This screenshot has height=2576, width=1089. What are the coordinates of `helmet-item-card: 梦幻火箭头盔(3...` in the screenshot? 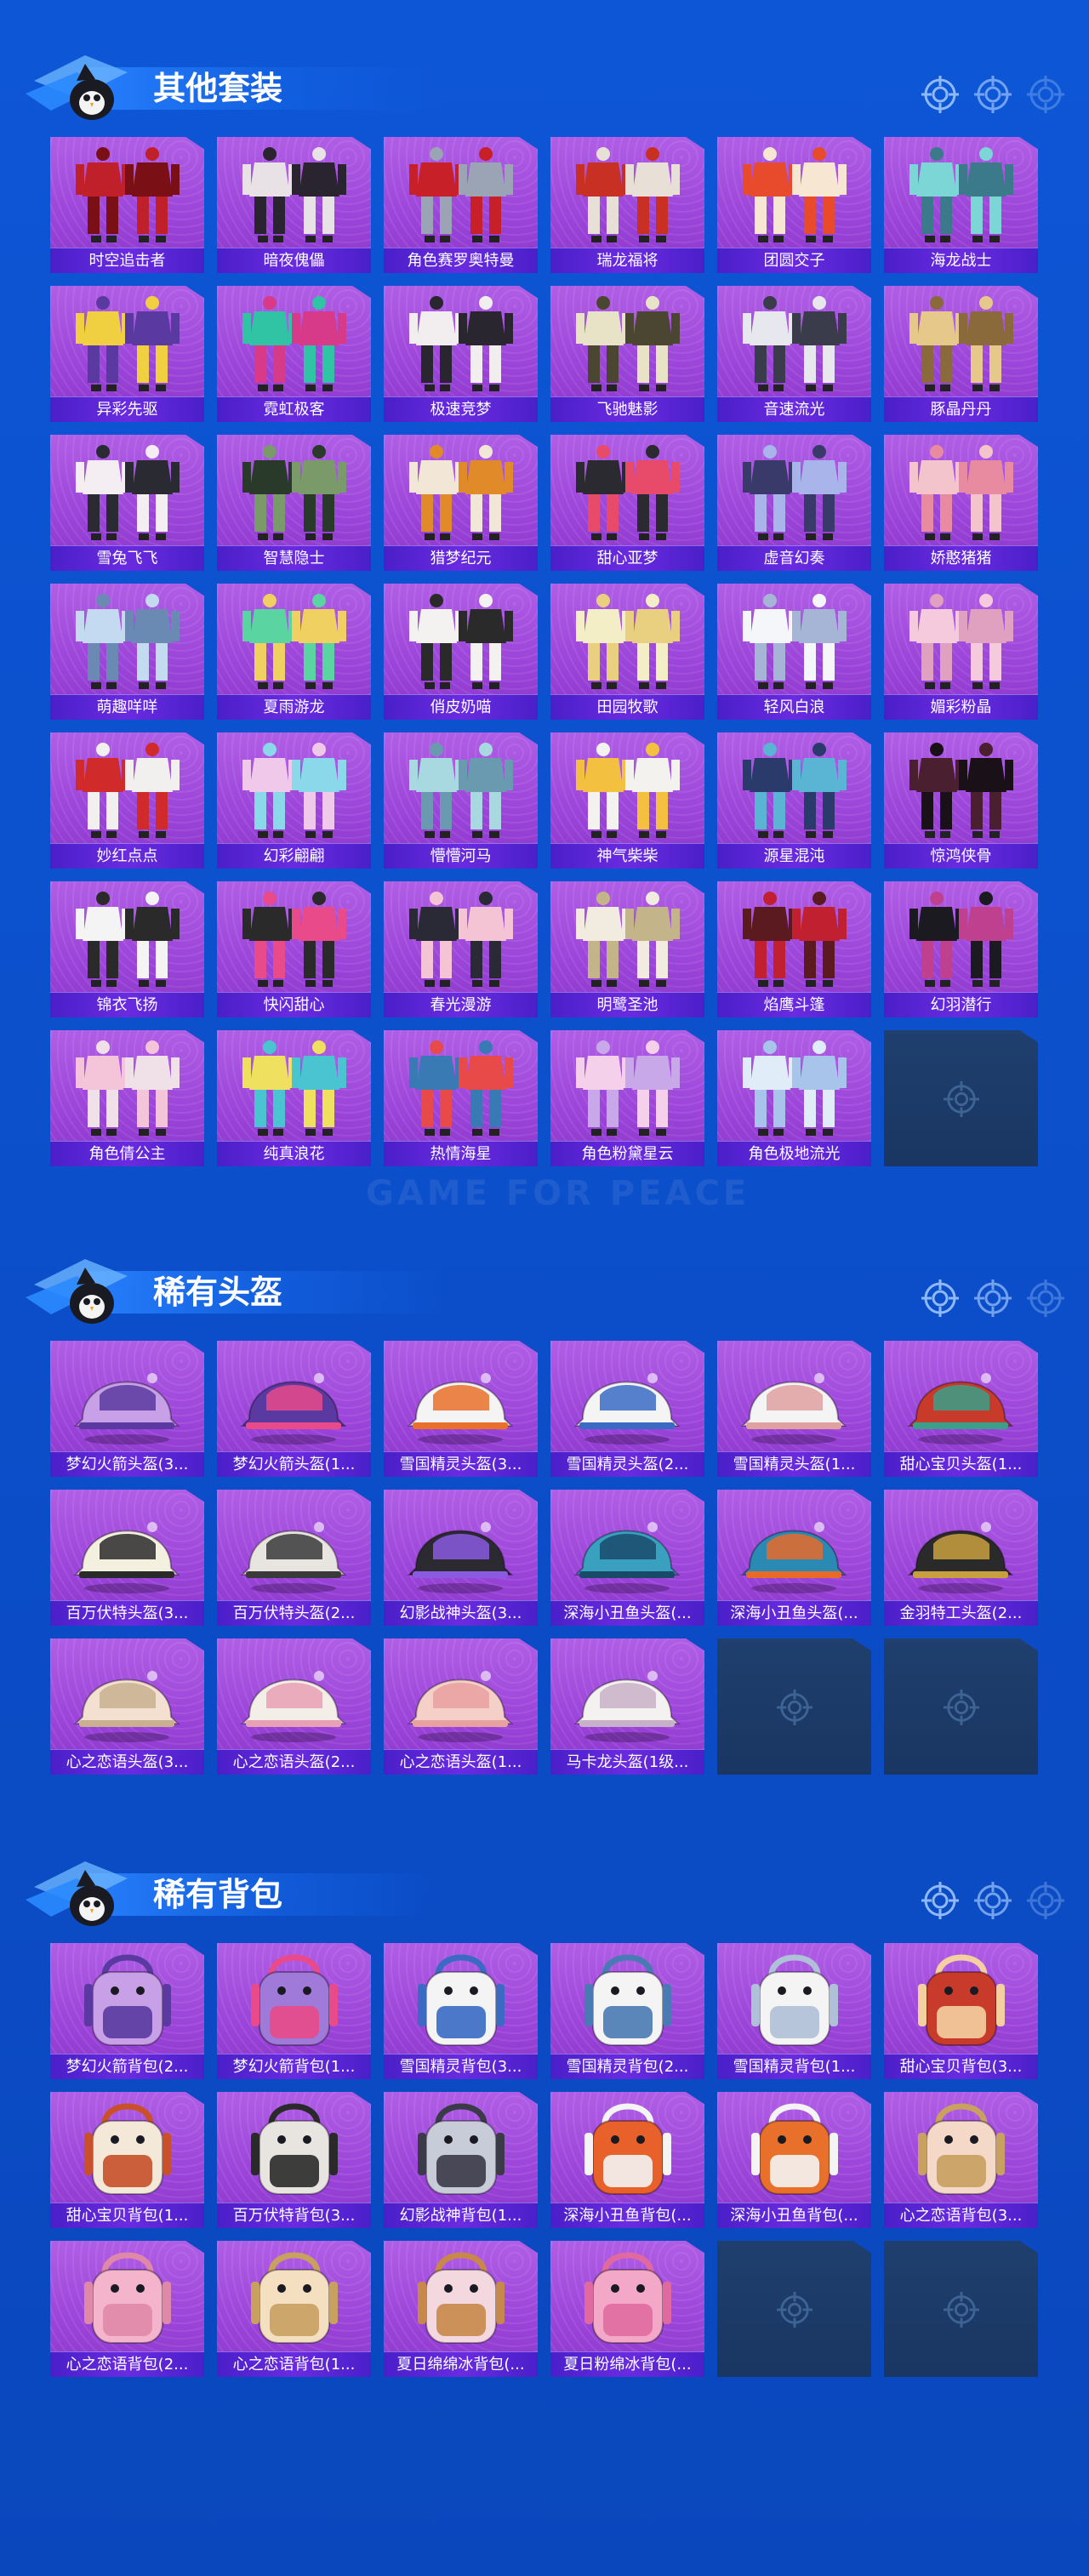 It's located at (127, 1409).